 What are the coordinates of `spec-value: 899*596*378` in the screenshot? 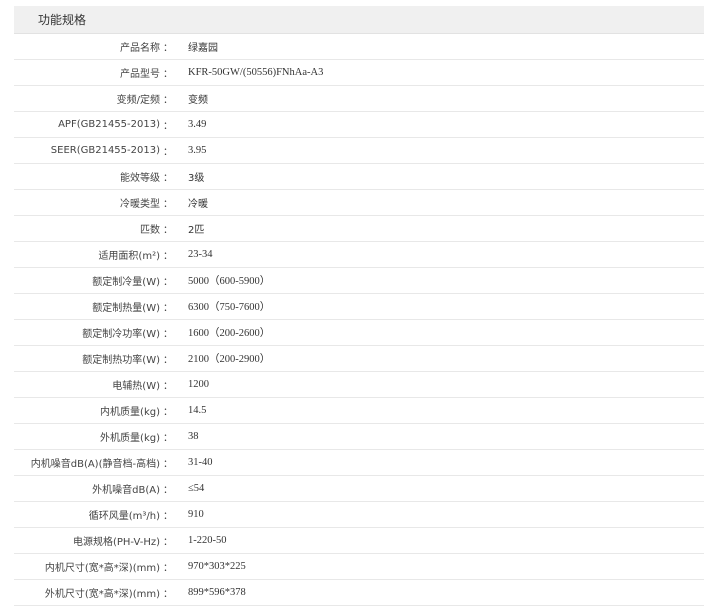 It's located at (217, 592).